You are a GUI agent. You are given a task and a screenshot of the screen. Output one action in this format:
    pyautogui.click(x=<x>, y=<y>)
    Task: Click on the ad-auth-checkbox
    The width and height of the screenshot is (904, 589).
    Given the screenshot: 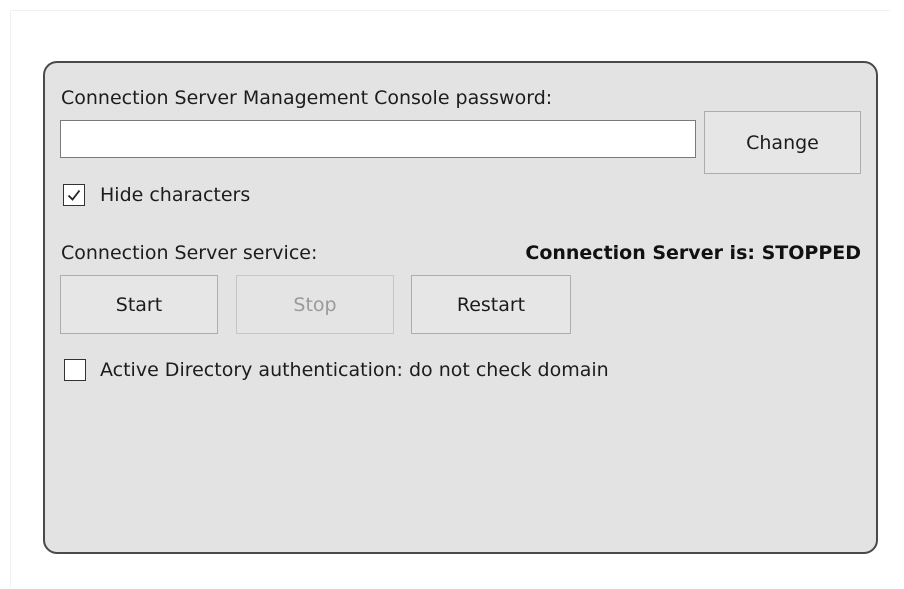 What is the action you would take?
    pyautogui.click(x=75, y=370)
    